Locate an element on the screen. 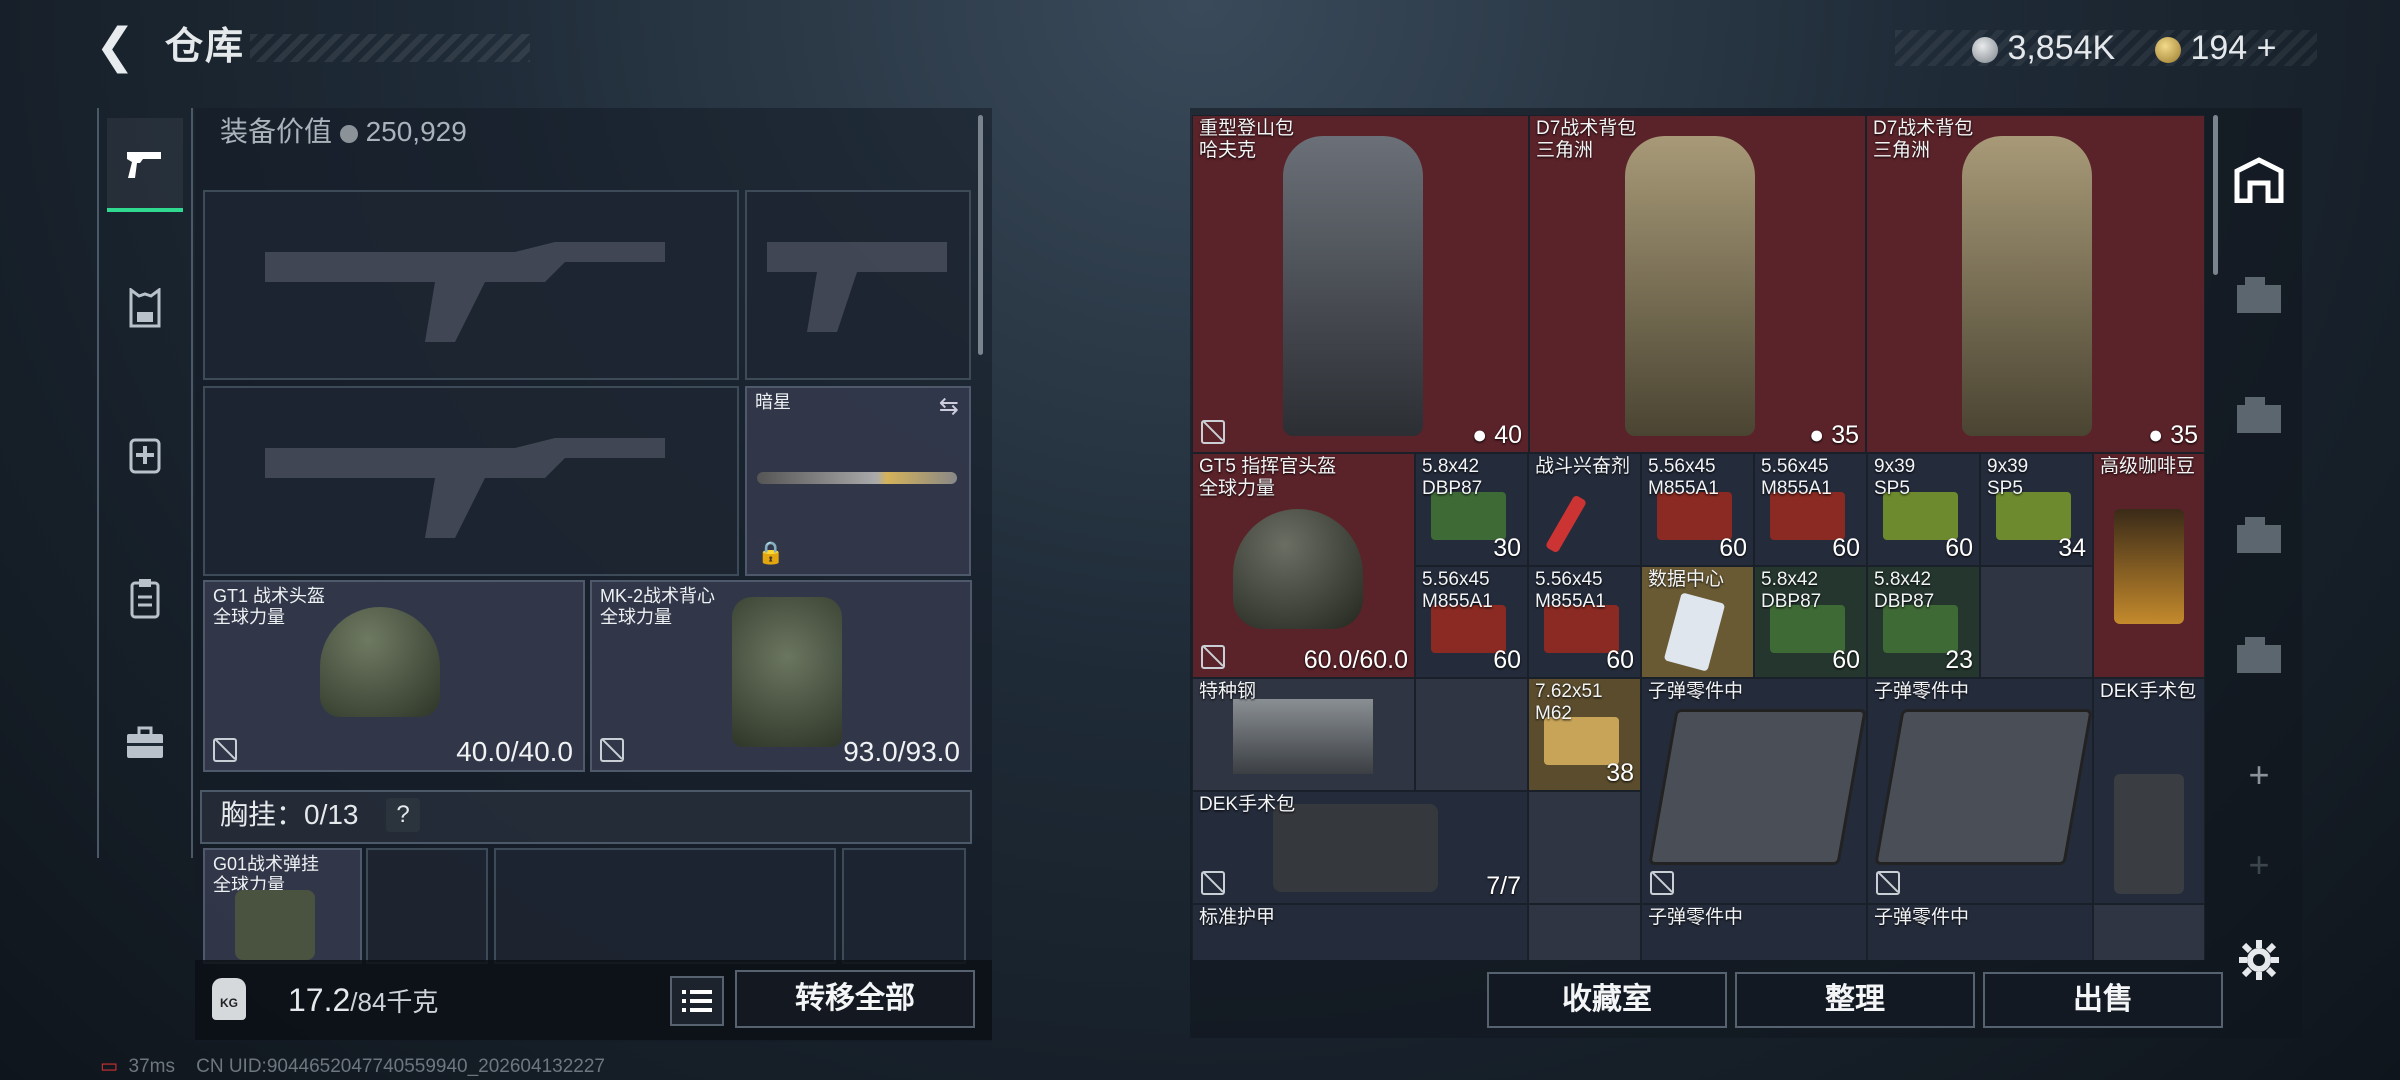  steel-item: 特种钢 is located at coordinates (1303, 734).